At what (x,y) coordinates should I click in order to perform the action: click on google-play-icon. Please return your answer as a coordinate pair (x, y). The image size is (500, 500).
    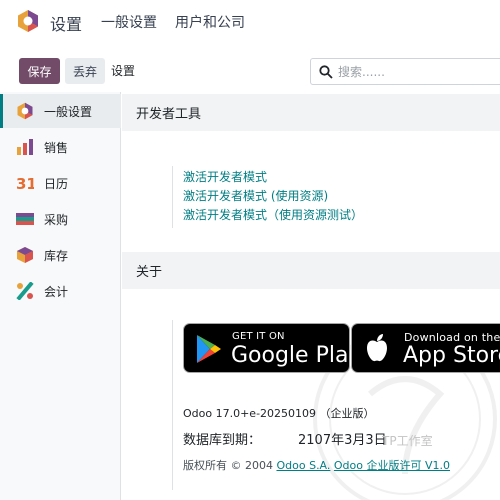
    Looking at the image, I should click on (209, 349).